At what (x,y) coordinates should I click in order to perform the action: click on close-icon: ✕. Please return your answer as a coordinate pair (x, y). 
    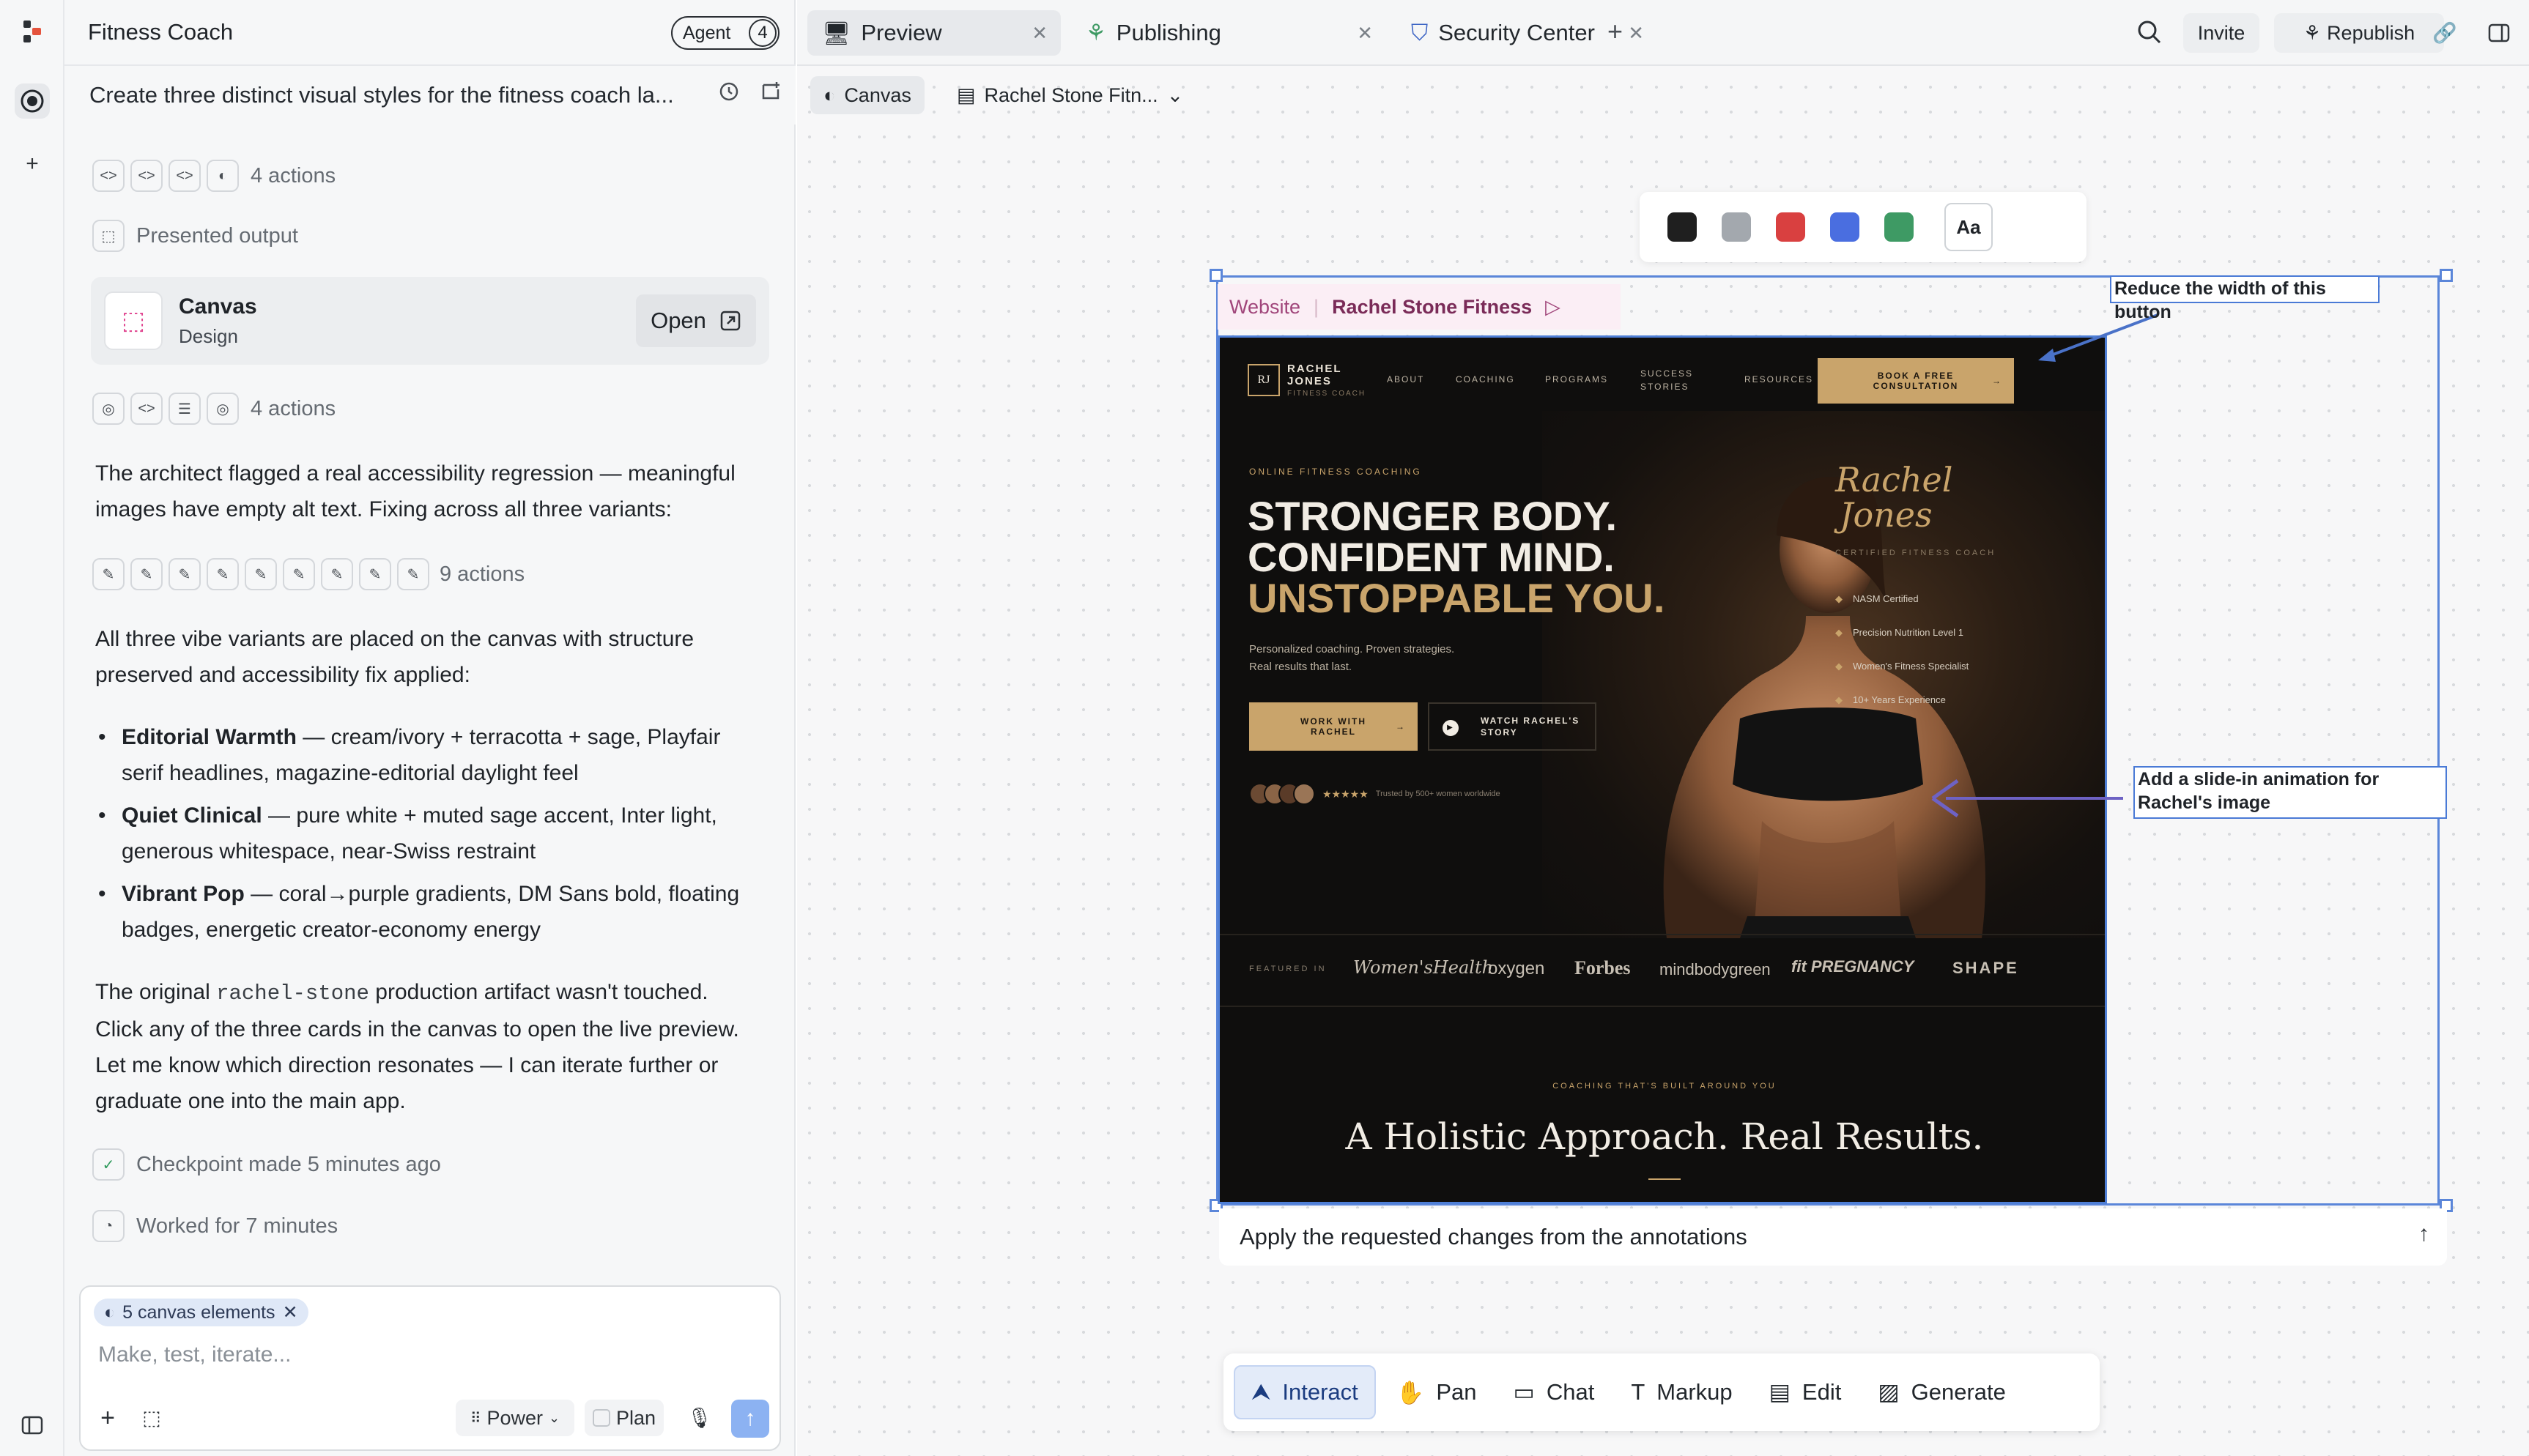
    Looking at the image, I should click on (290, 1312).